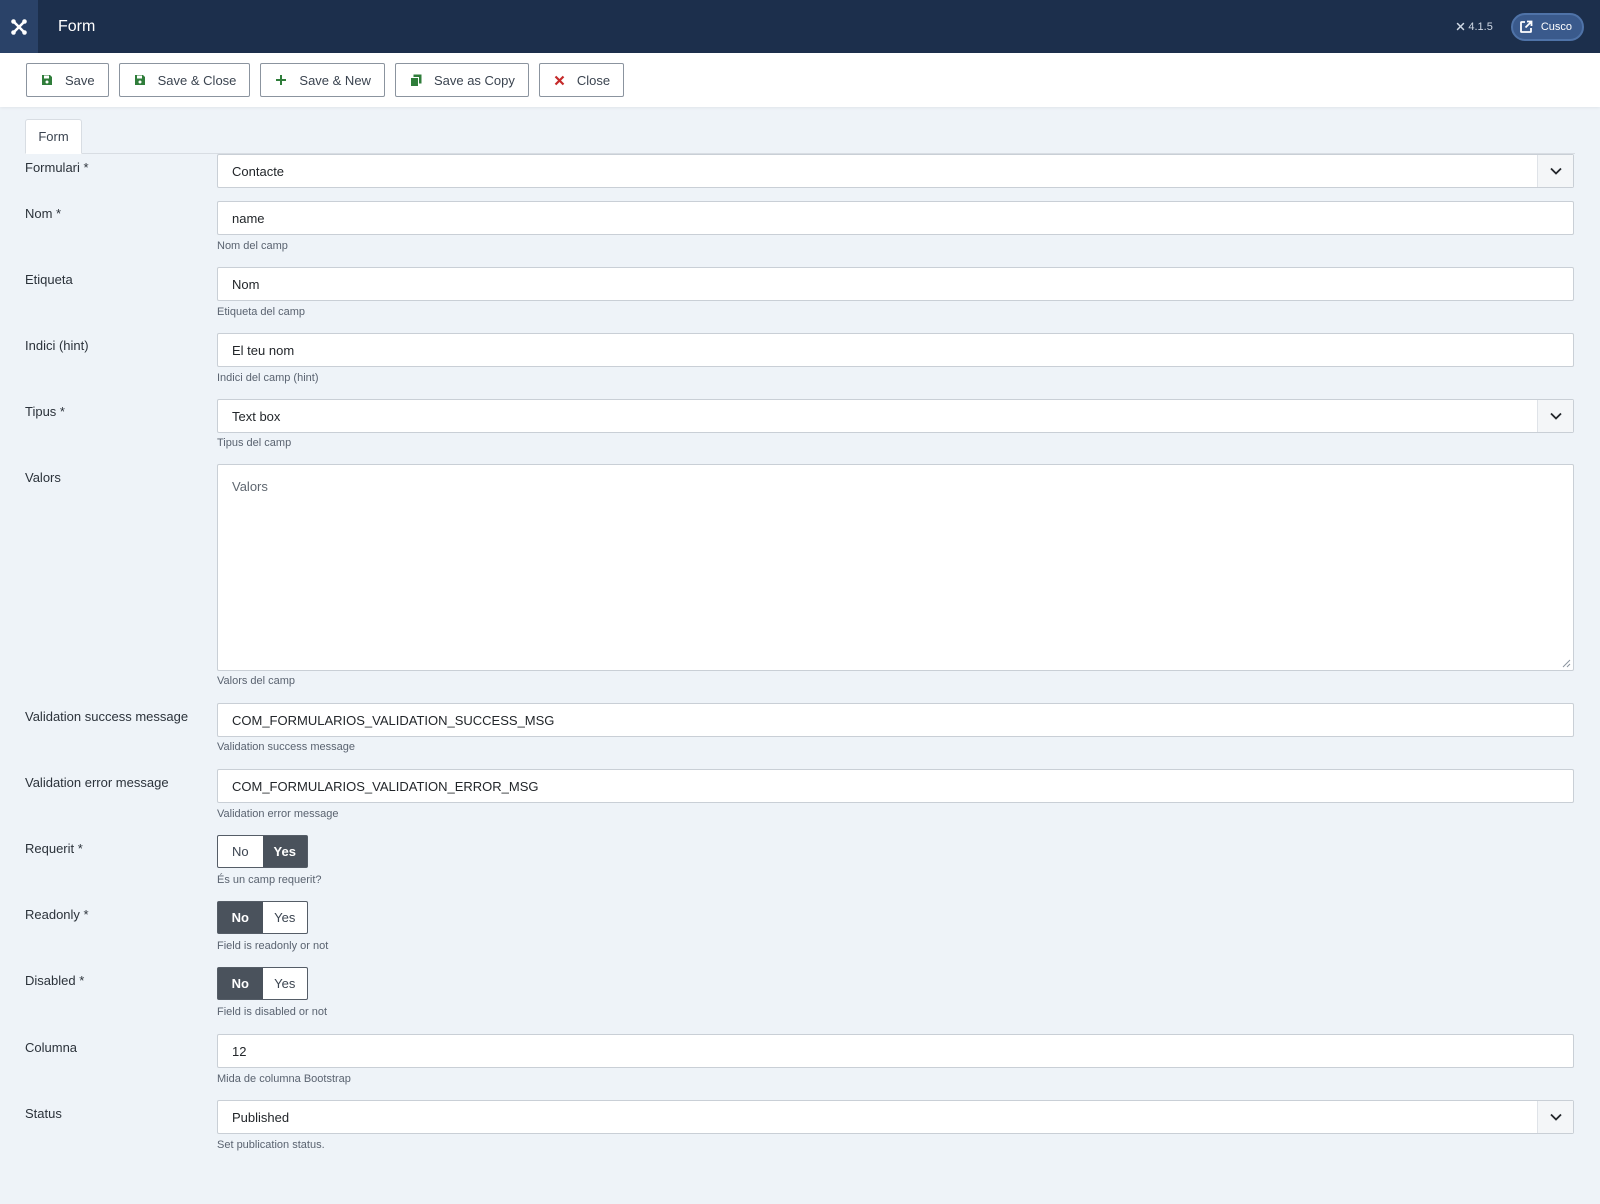  Describe the element at coordinates (895, 218) in the screenshot. I see `nom-input: name` at that location.